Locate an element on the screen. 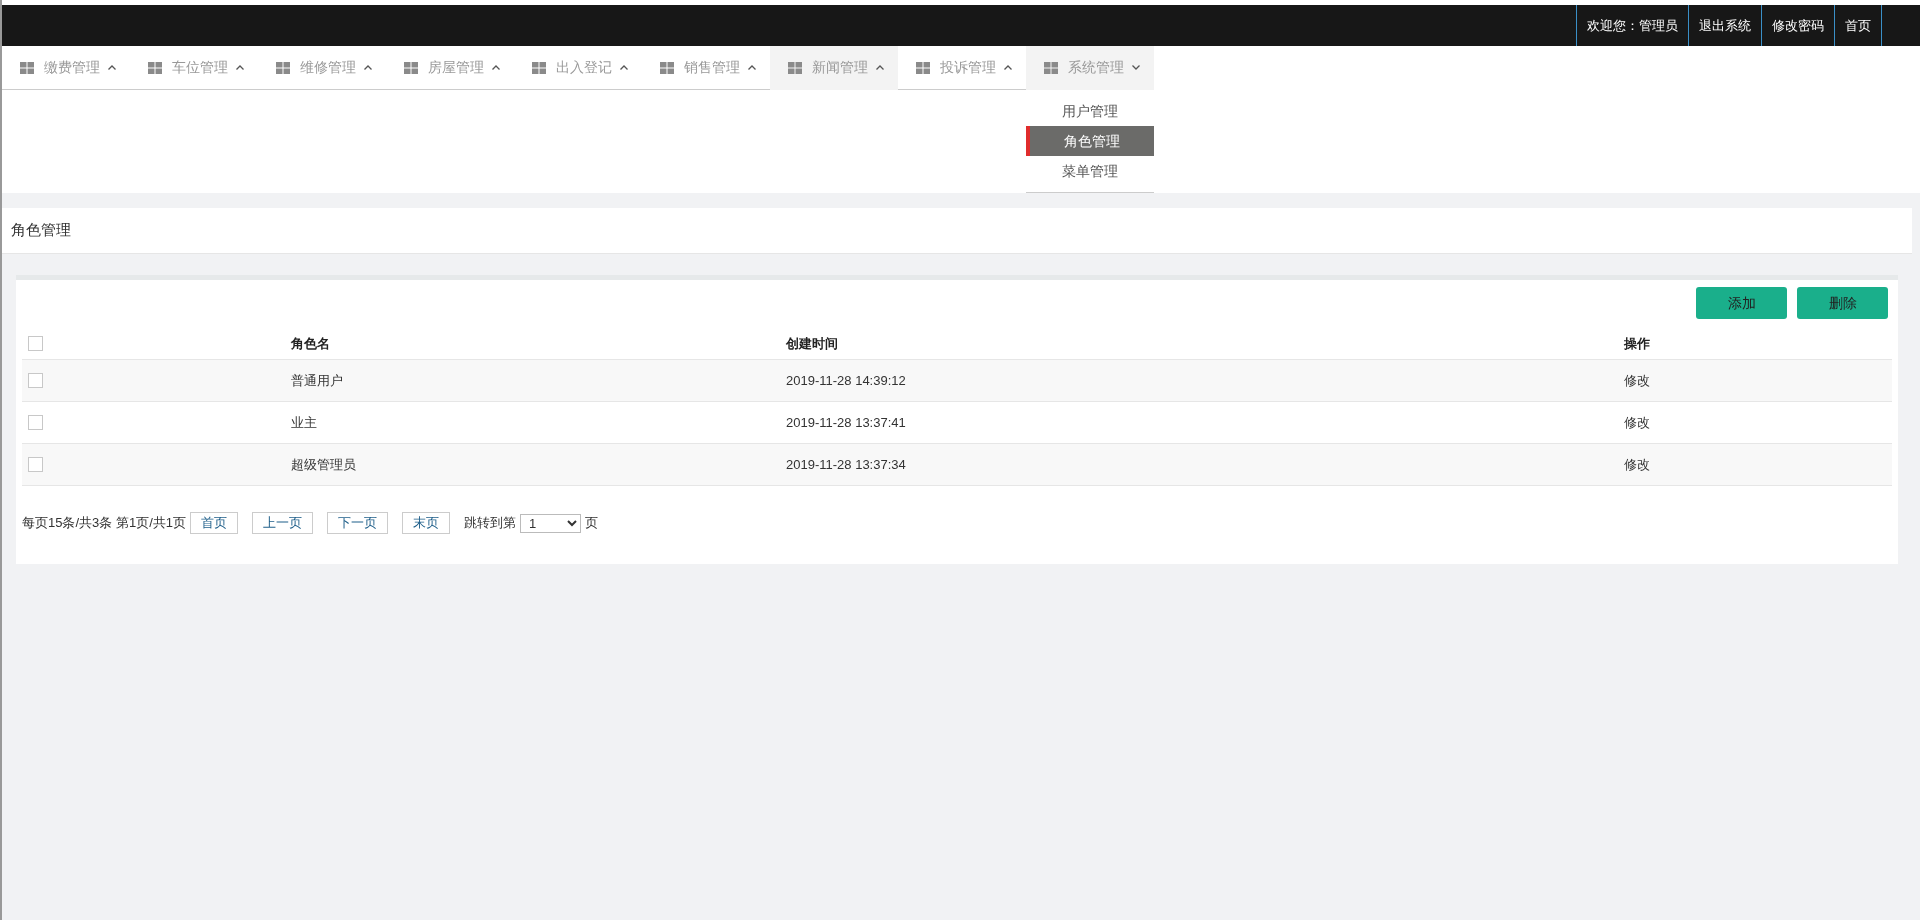  column-header: 角色名 is located at coordinates (310, 343).